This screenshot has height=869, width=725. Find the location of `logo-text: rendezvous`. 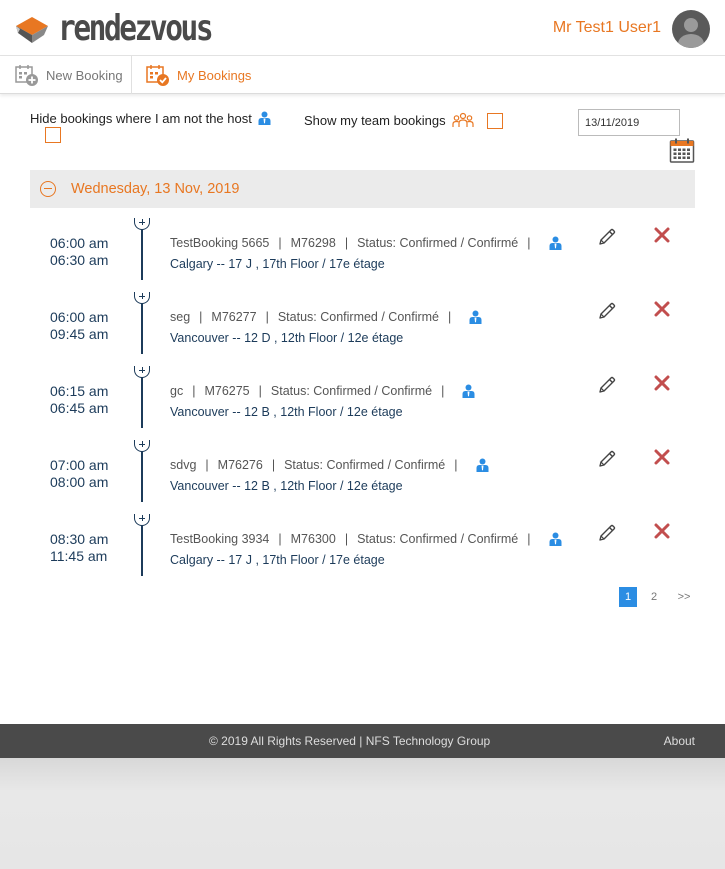

logo-text: rendezvous is located at coordinates (136, 28).